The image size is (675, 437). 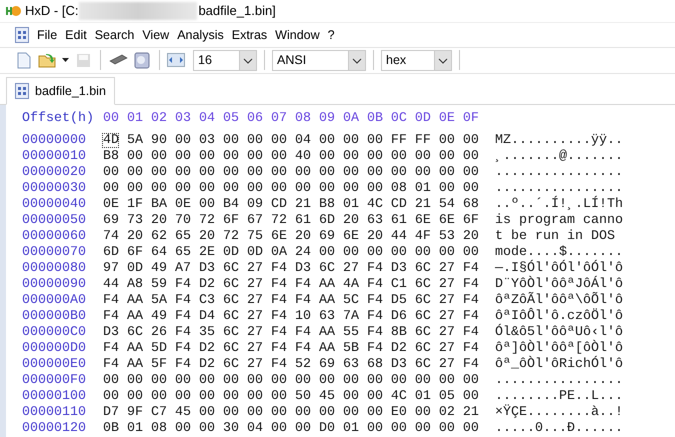 What do you see at coordinates (60, 91) in the screenshot?
I see `file-tab: badfile_1.bin` at bounding box center [60, 91].